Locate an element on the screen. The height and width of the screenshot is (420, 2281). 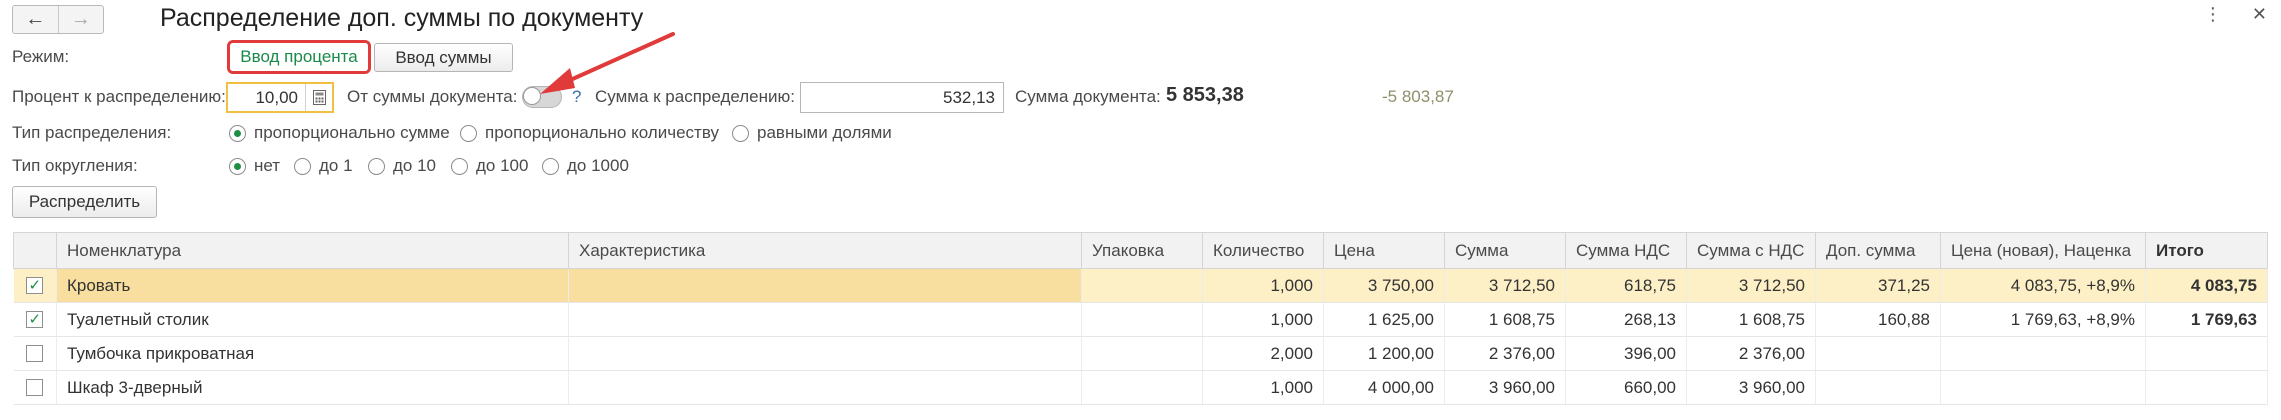
column-header: Итого is located at coordinates (2206, 250).